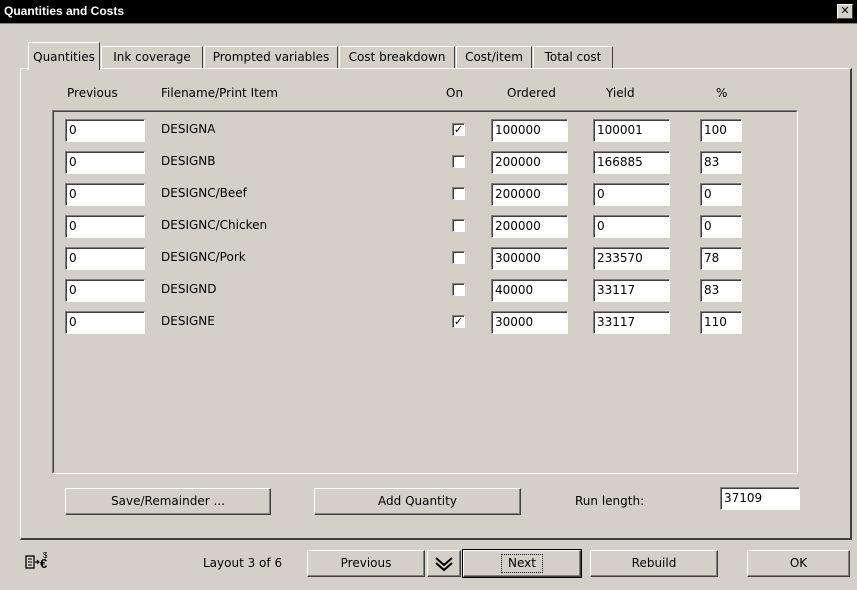  I want to click on percent-field: 100, so click(721, 130).